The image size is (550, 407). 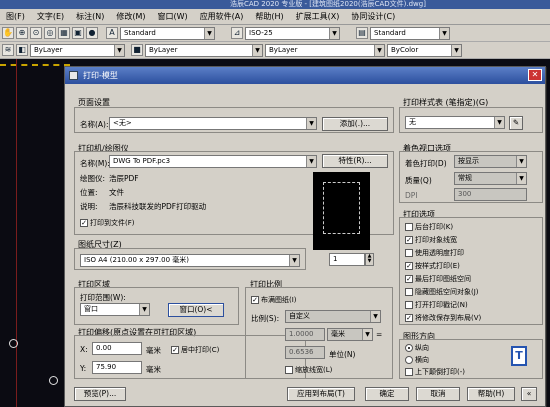 I want to click on dim-style-icon: ⊿, so click(x=237, y=33).